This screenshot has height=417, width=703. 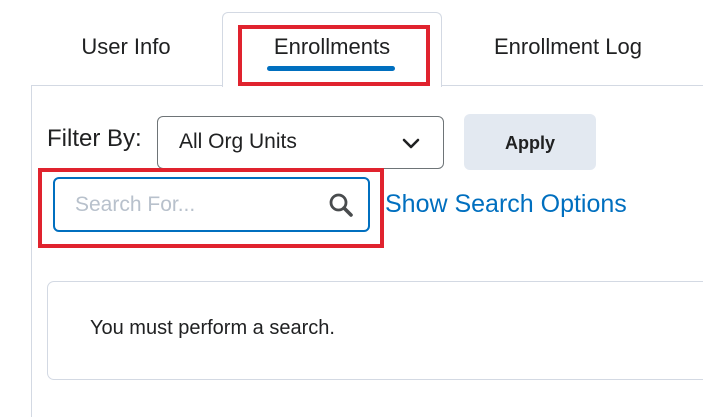 What do you see at coordinates (568, 47) in the screenshot?
I see `tab-enrollment-log: Enrollment Log` at bounding box center [568, 47].